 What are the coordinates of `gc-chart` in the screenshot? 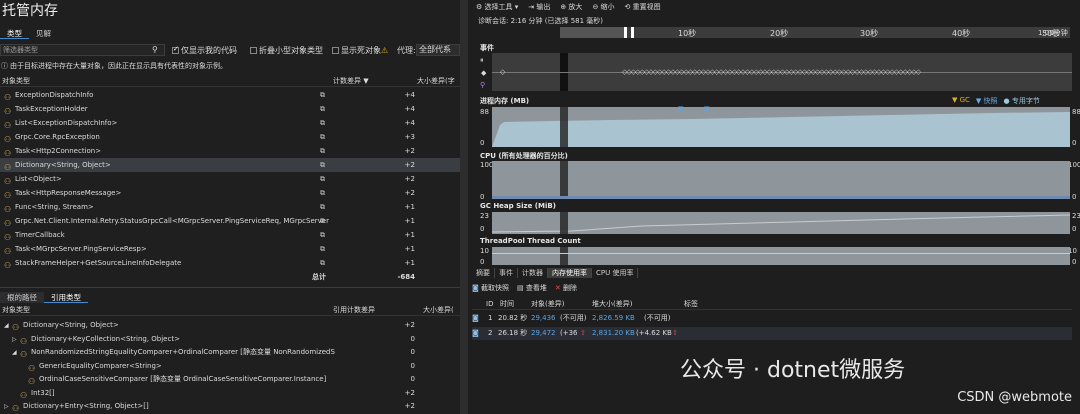 It's located at (781, 223).